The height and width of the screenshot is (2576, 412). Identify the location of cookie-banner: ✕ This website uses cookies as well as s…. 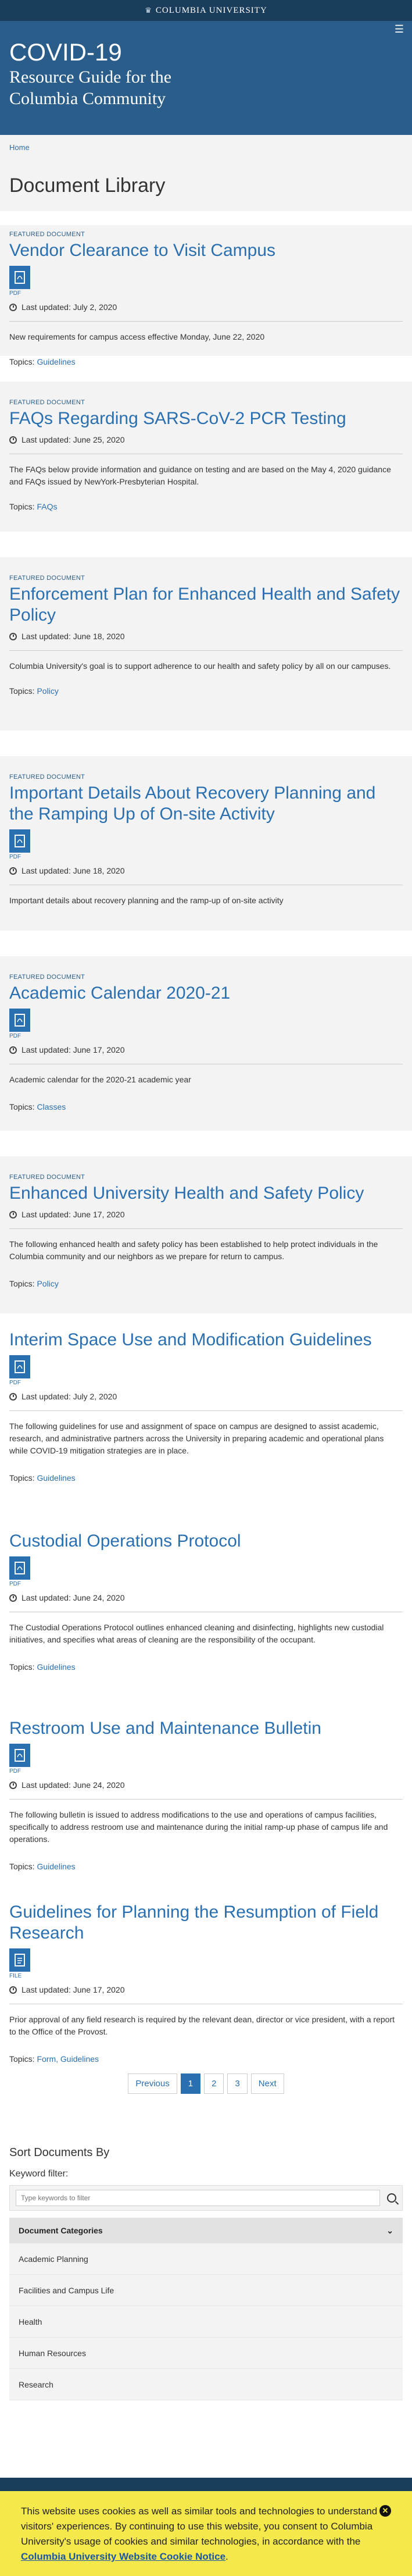
(206, 2533).